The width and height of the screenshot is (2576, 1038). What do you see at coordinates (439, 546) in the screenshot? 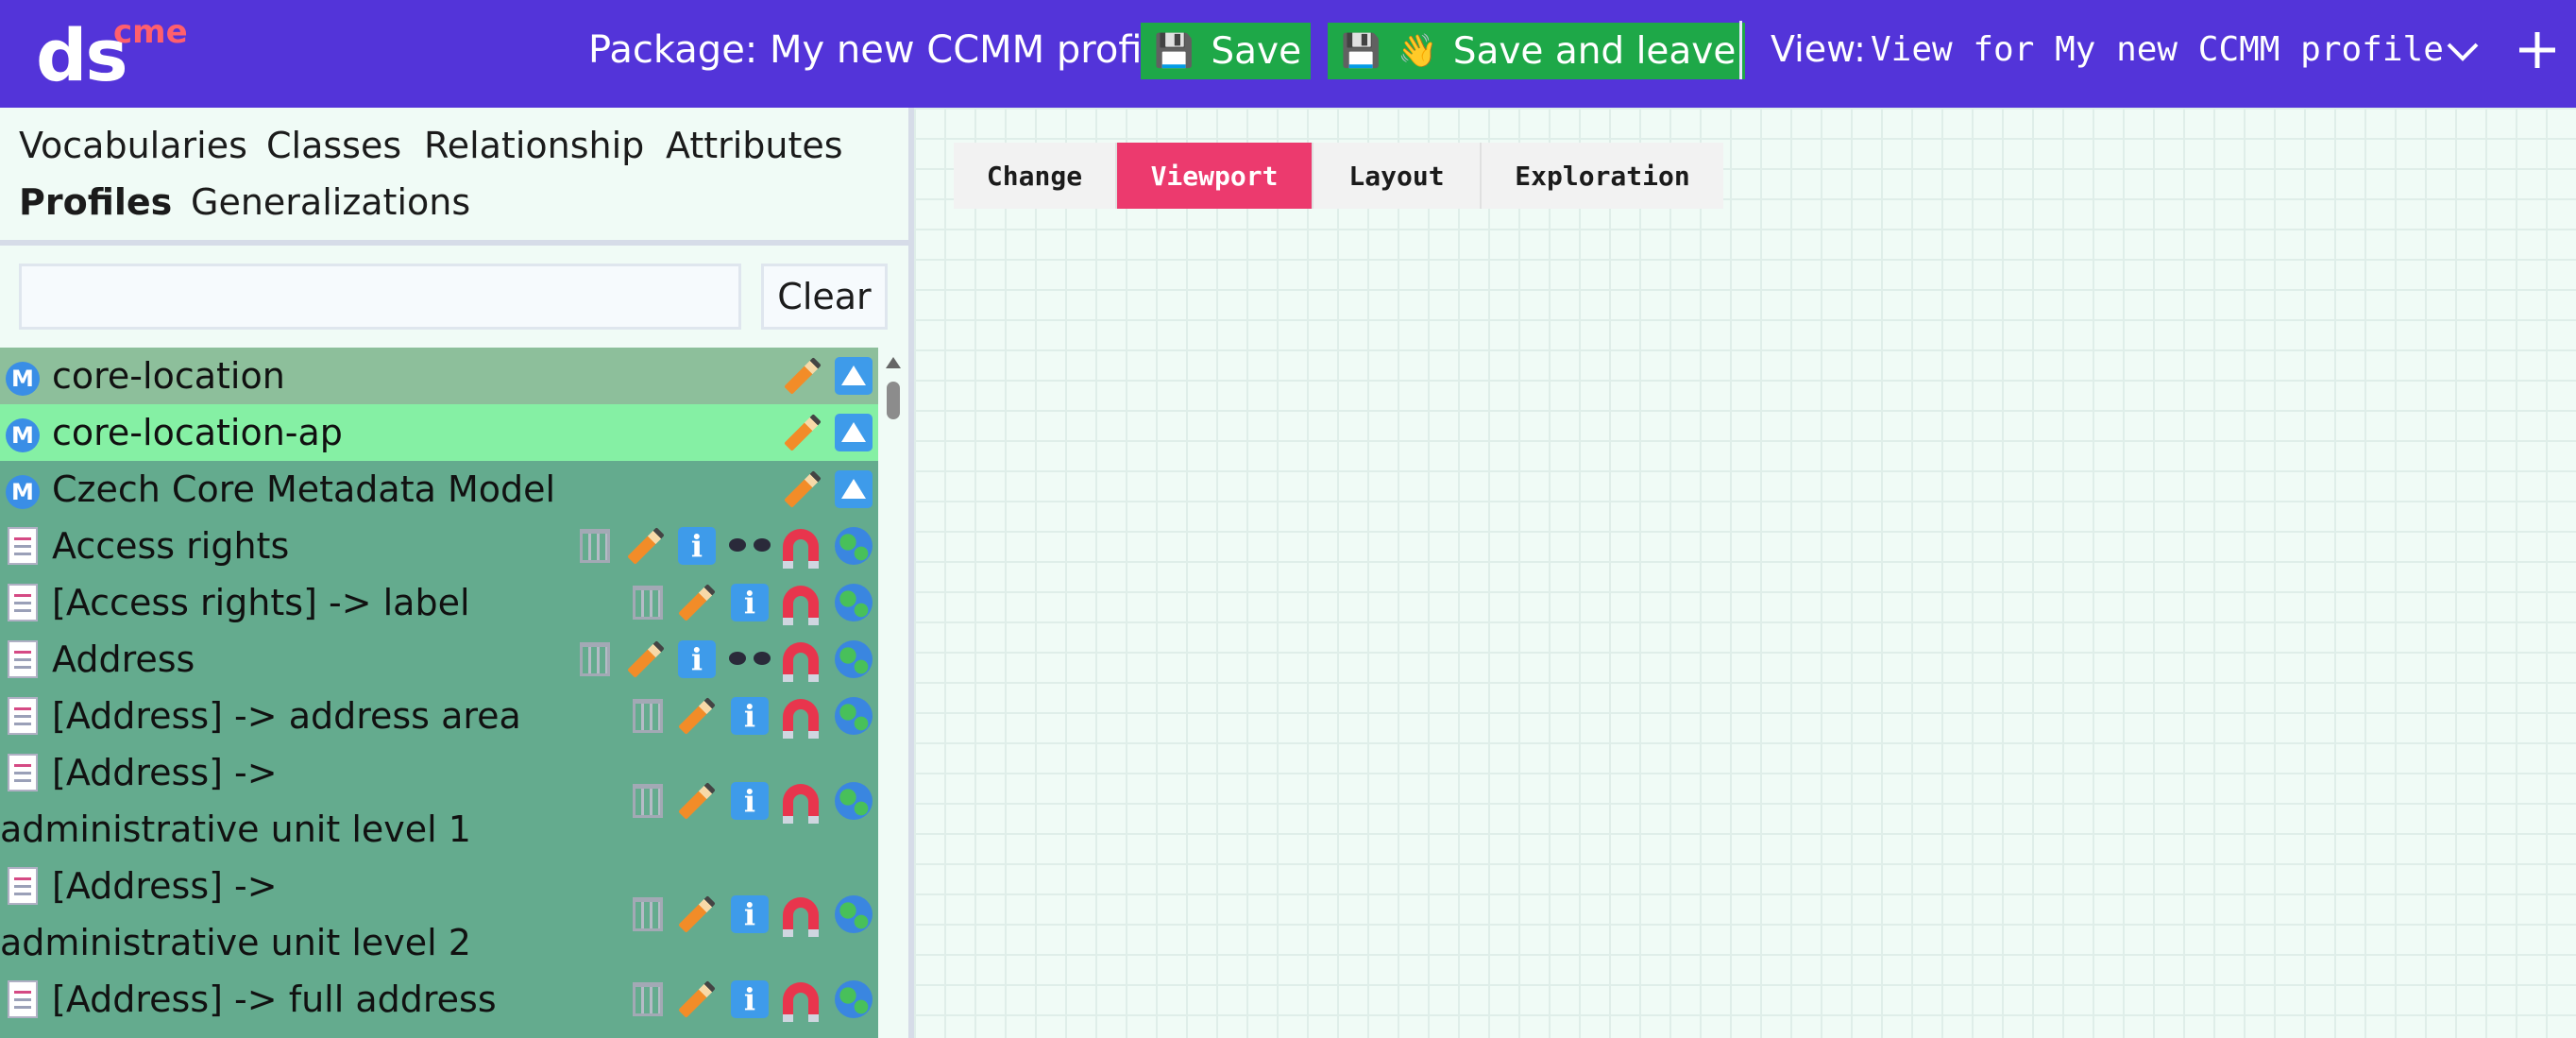
I see `list-item: Access rights i` at bounding box center [439, 546].